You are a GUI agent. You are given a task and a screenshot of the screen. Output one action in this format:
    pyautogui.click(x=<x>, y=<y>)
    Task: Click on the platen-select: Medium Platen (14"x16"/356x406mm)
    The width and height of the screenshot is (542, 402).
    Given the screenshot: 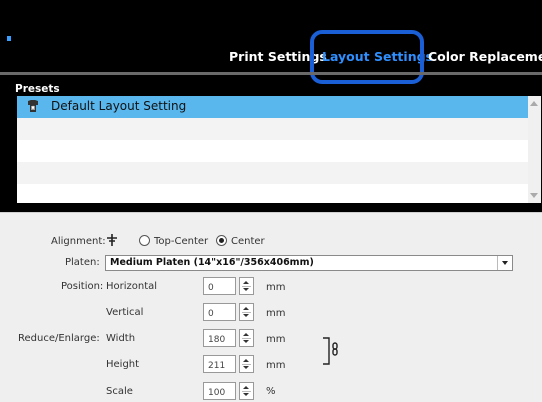 What is the action you would take?
    pyautogui.click(x=309, y=263)
    